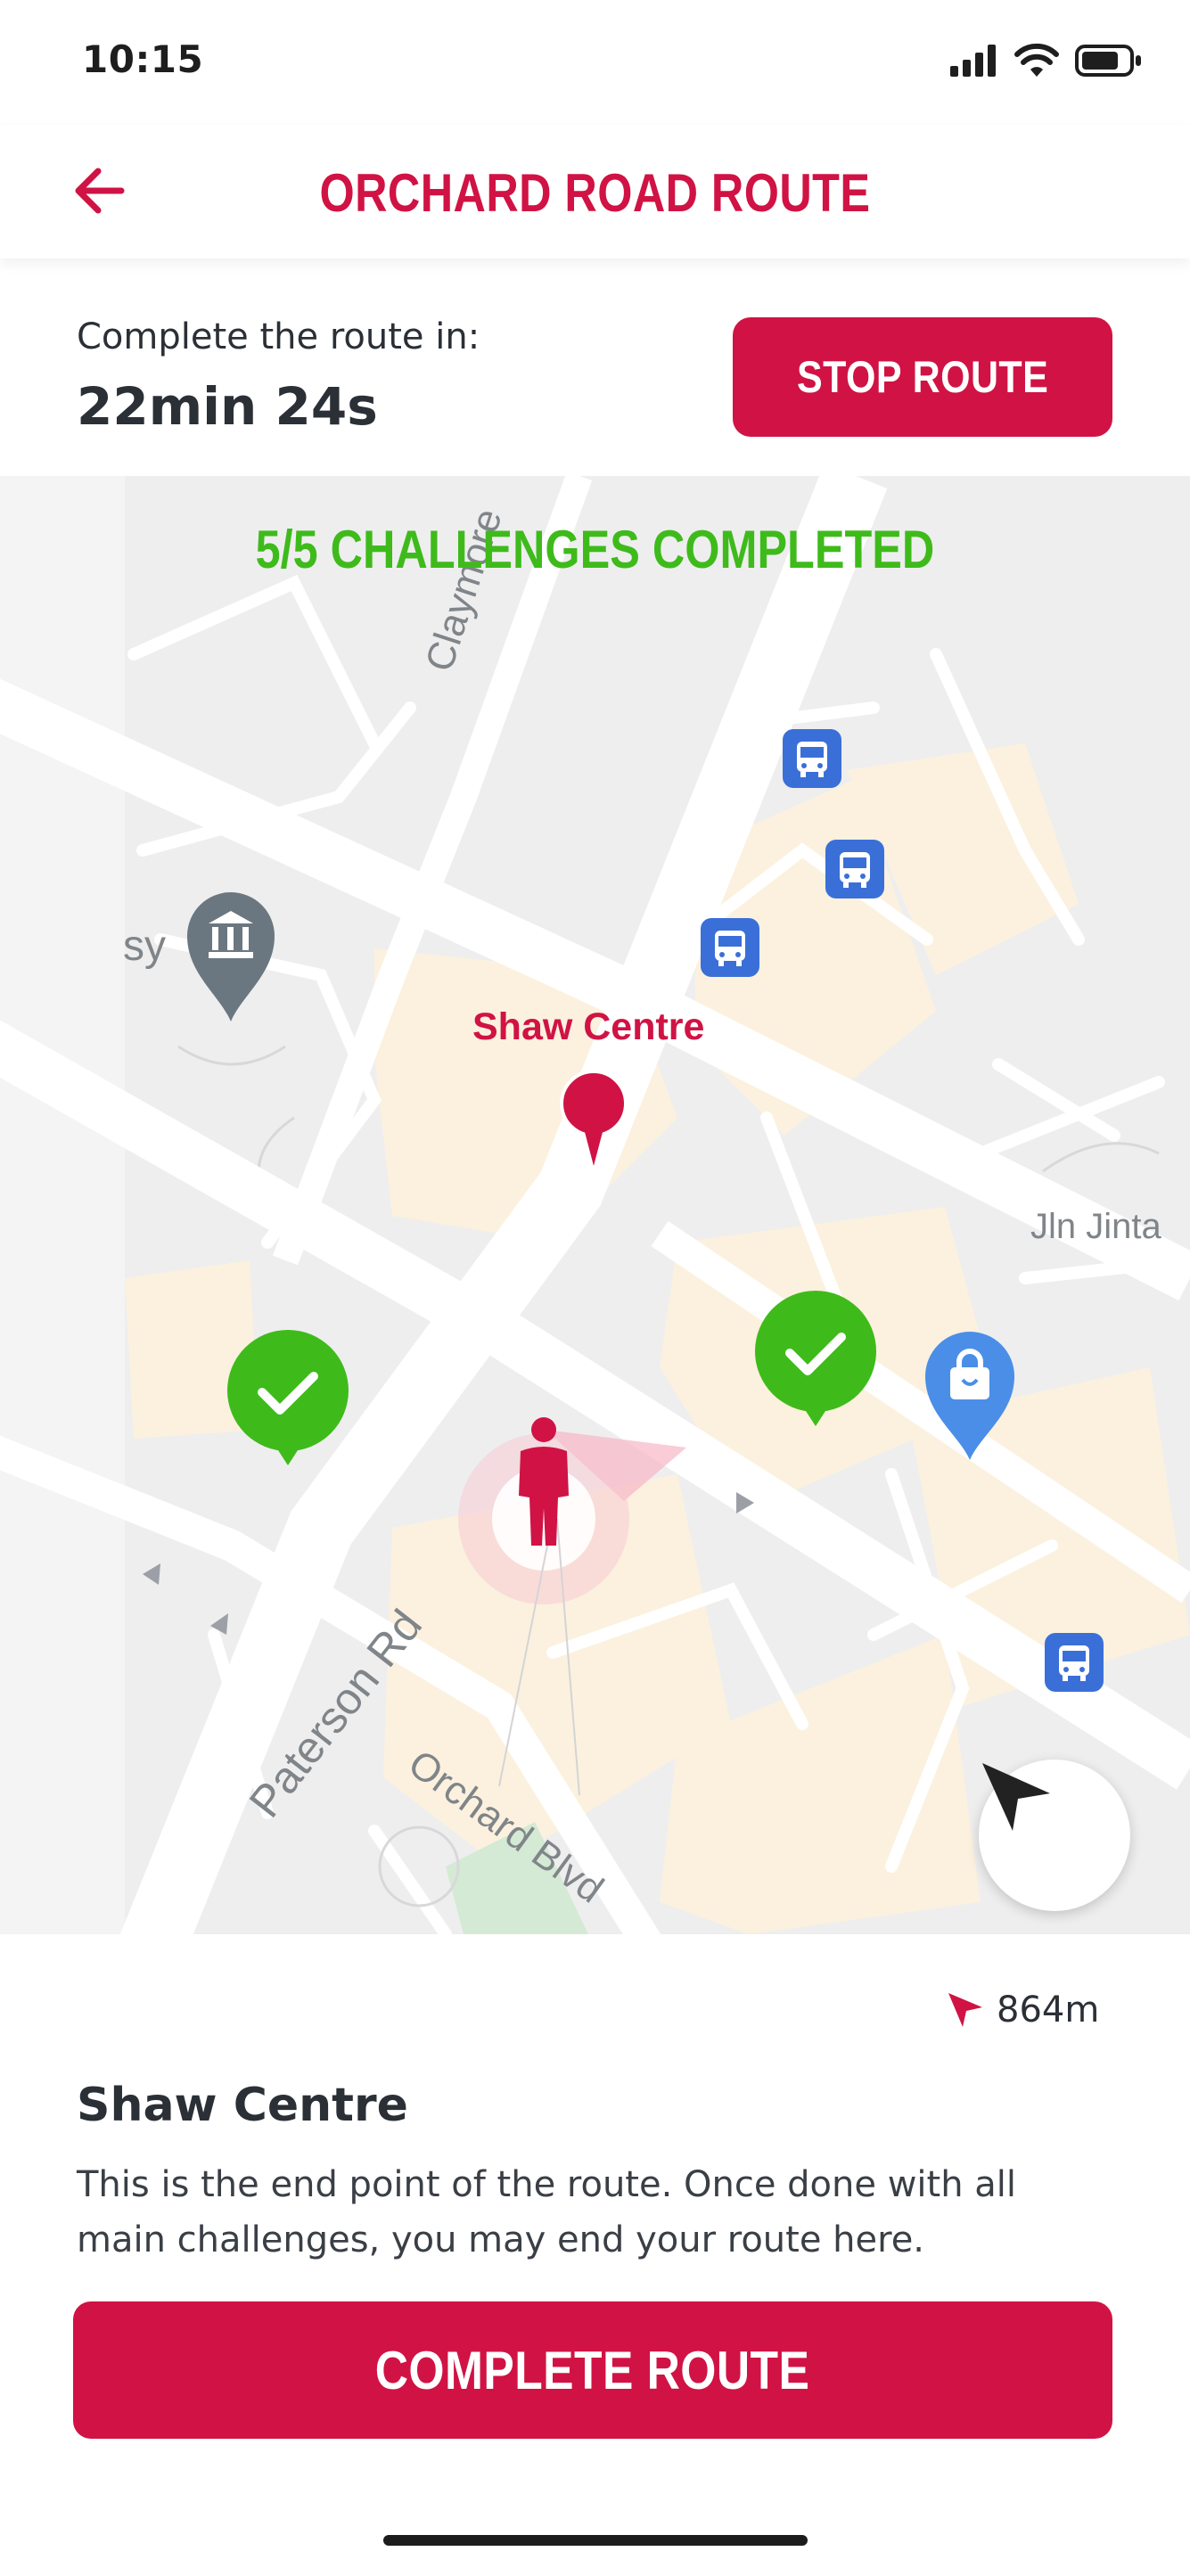 Image resolution: width=1190 pixels, height=2576 pixels. Describe the element at coordinates (593, 1121) in the screenshot. I see `destination-pin-icon` at that location.